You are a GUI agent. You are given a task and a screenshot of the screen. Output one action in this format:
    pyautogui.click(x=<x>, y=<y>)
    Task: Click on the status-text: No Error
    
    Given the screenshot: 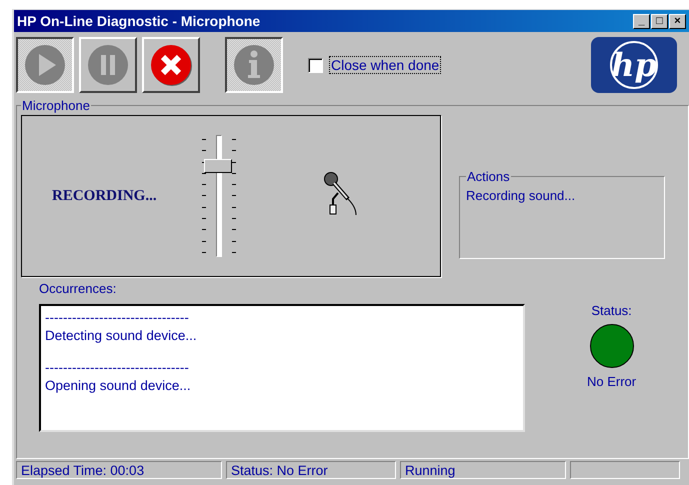 What is the action you would take?
    pyautogui.click(x=611, y=381)
    